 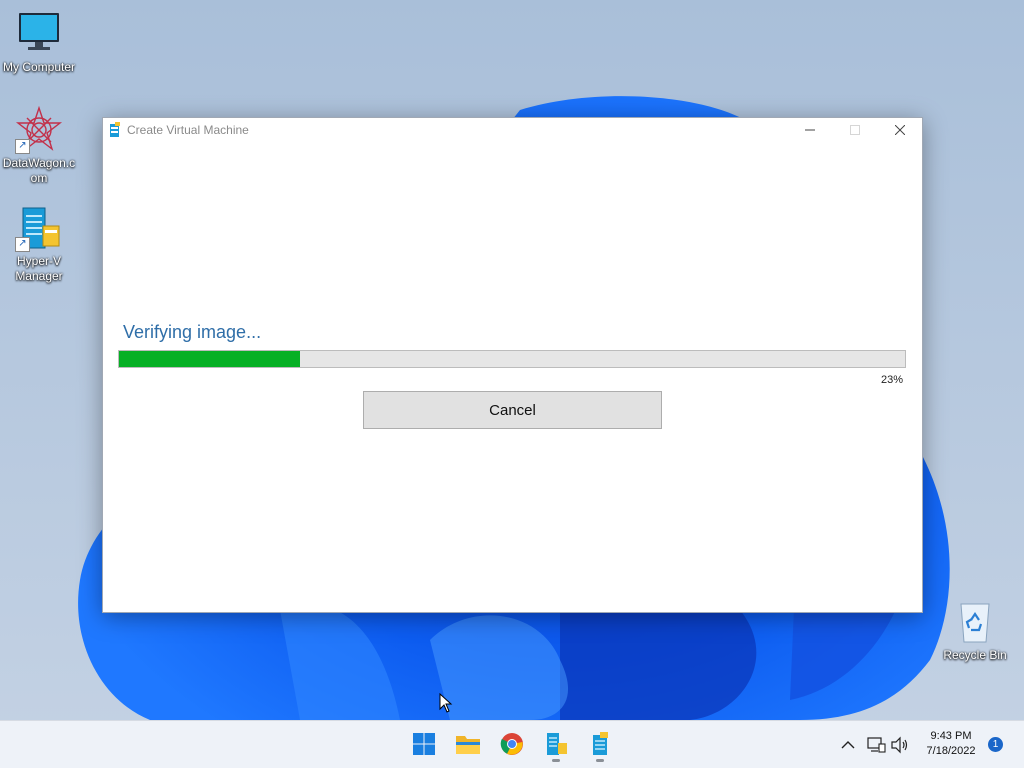 I want to click on start-button, so click(x=424, y=744).